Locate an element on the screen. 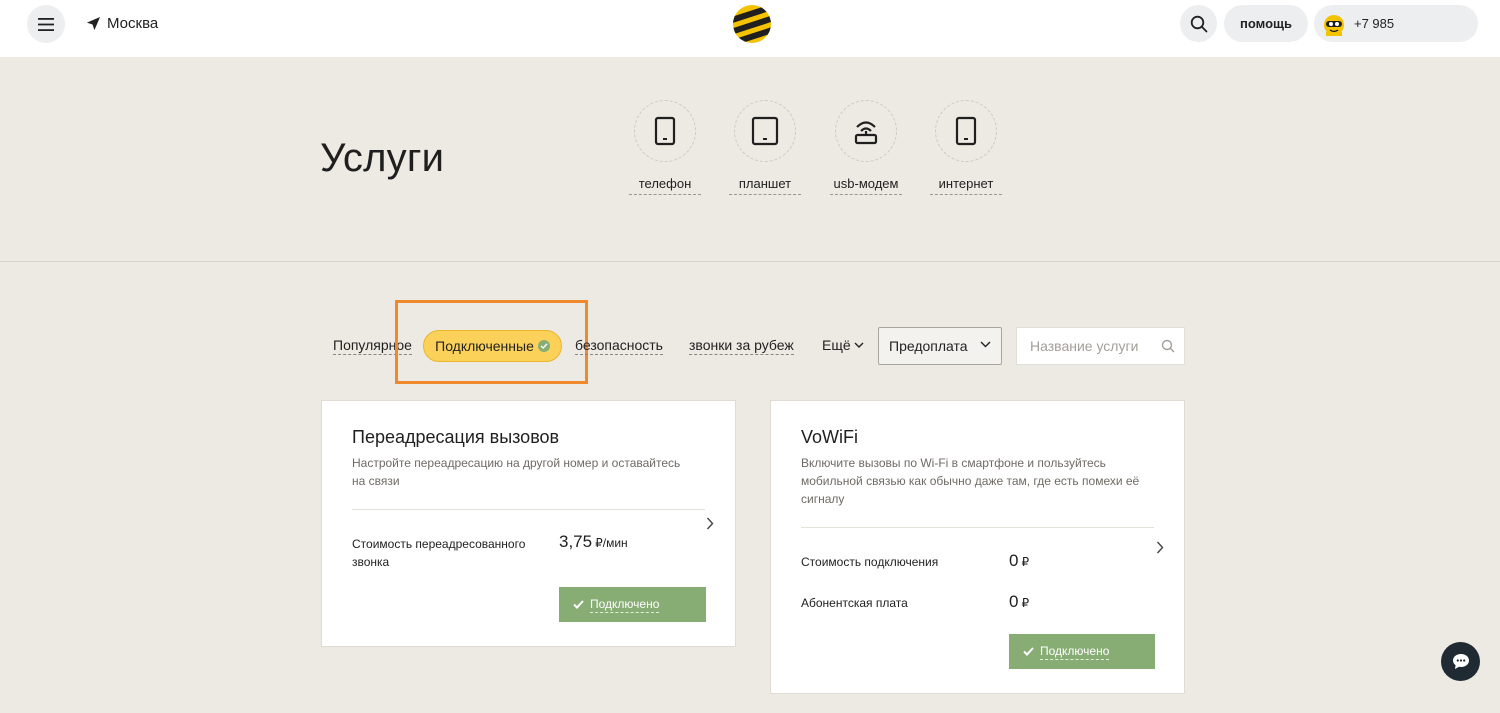  device-label: планшет is located at coordinates (765, 184).